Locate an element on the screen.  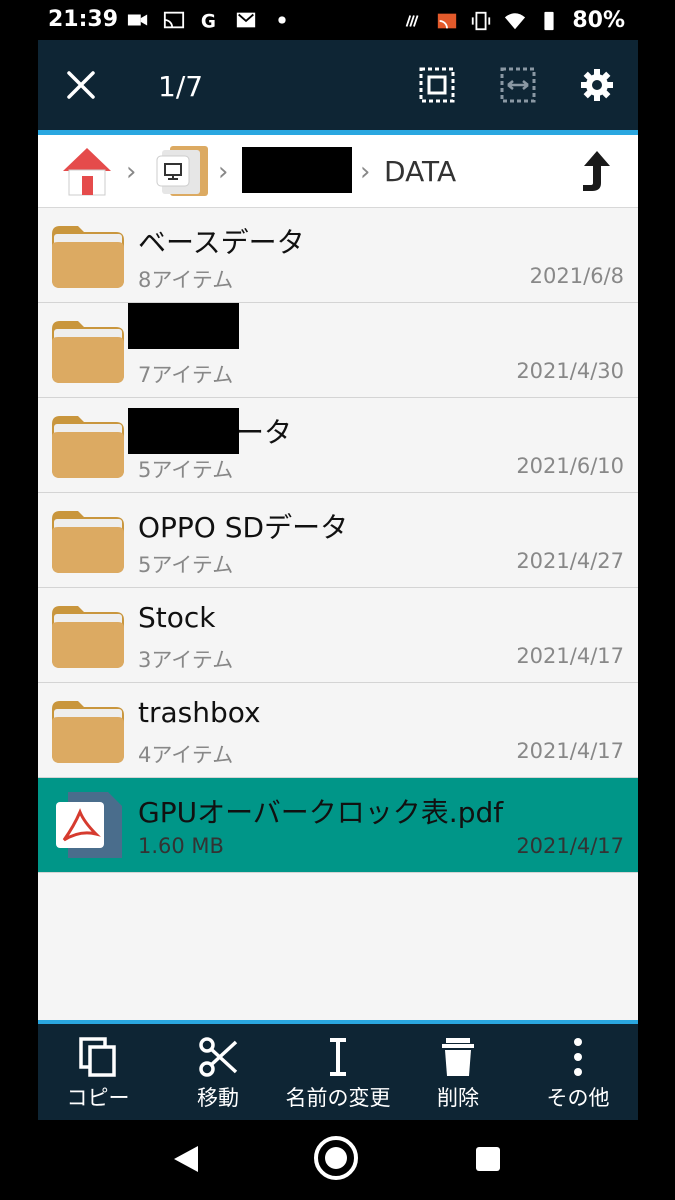
selection-count: 1/7 is located at coordinates (181, 86).